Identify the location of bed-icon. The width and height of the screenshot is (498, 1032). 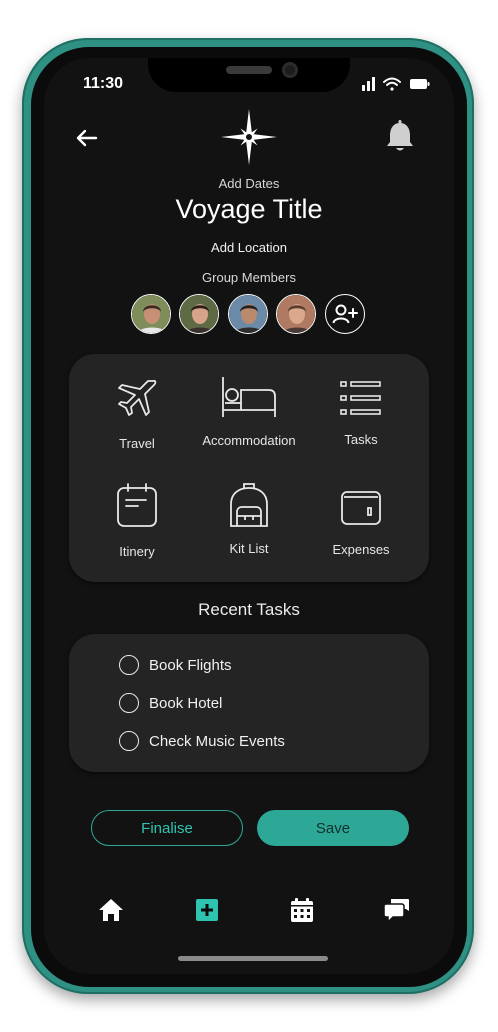
(249, 397).